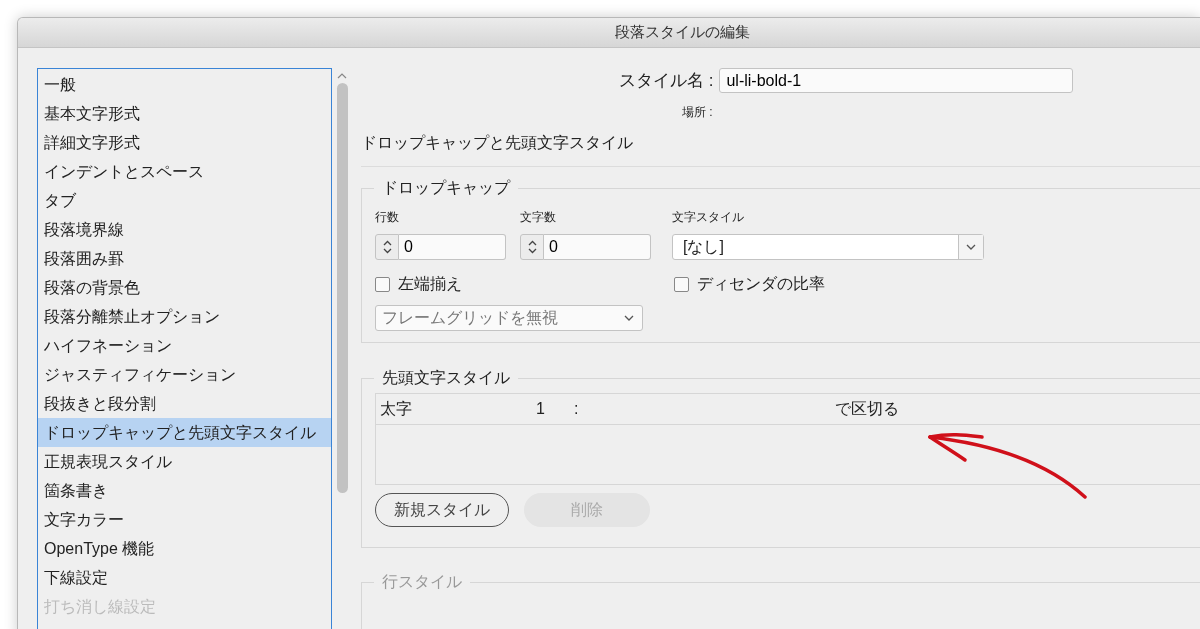 This screenshot has width=1200, height=629. Describe the element at coordinates (184, 548) in the screenshot. I see `sidebar-item: OpenType 機能` at that location.